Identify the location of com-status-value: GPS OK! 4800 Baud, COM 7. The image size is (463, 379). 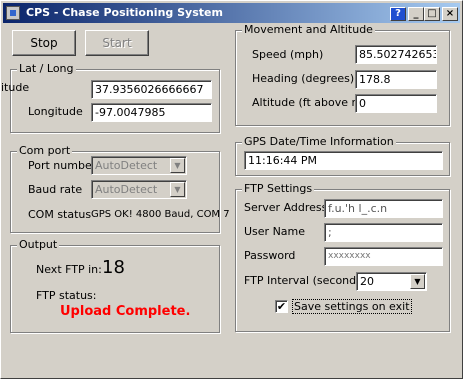
(160, 214).